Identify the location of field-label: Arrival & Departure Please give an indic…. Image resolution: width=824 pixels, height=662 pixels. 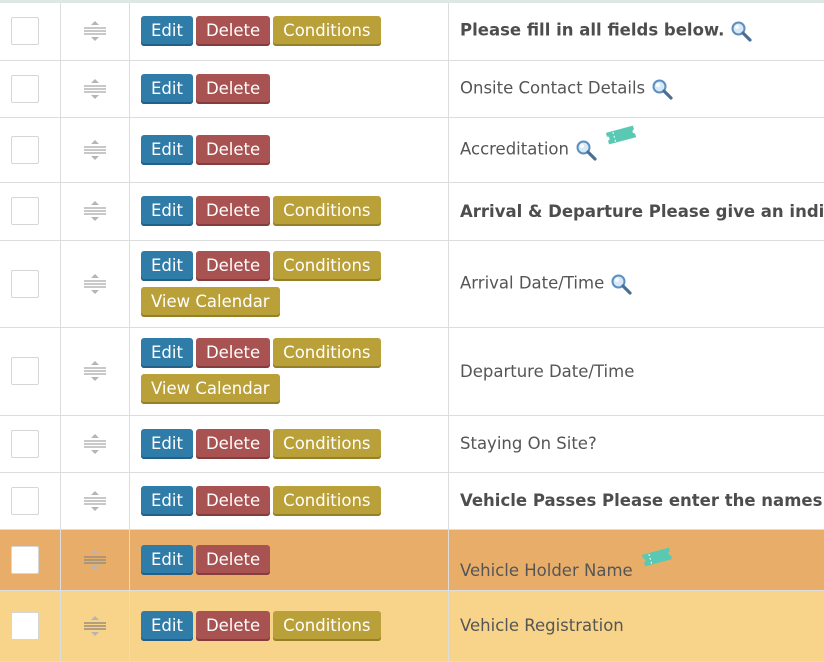
(642, 211).